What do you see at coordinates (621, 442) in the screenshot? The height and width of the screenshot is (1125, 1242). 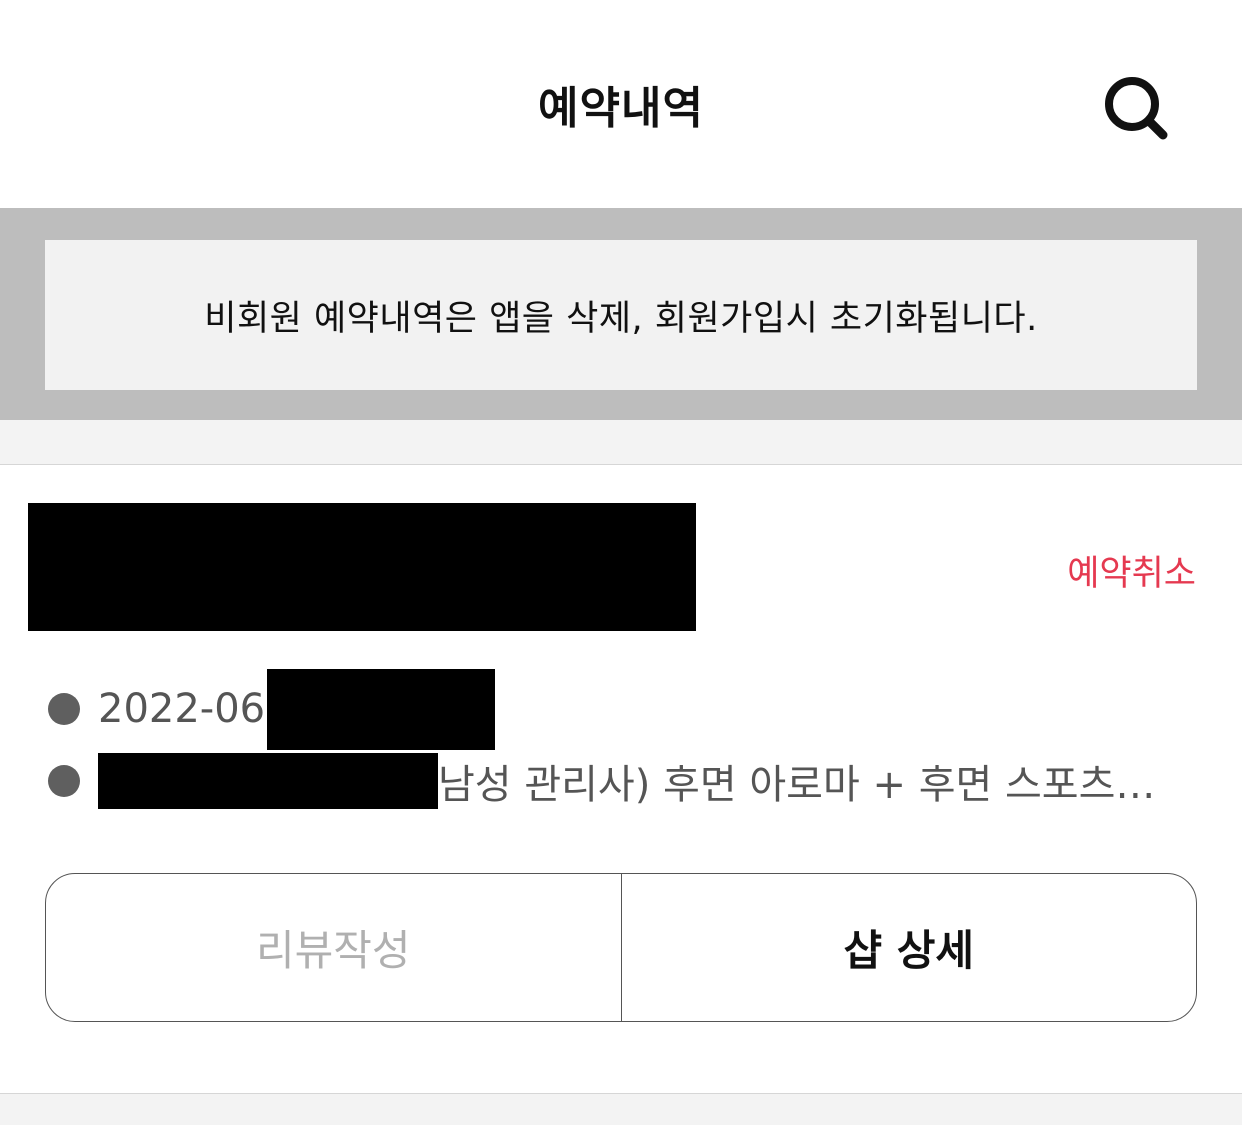 I see `section-divider` at bounding box center [621, 442].